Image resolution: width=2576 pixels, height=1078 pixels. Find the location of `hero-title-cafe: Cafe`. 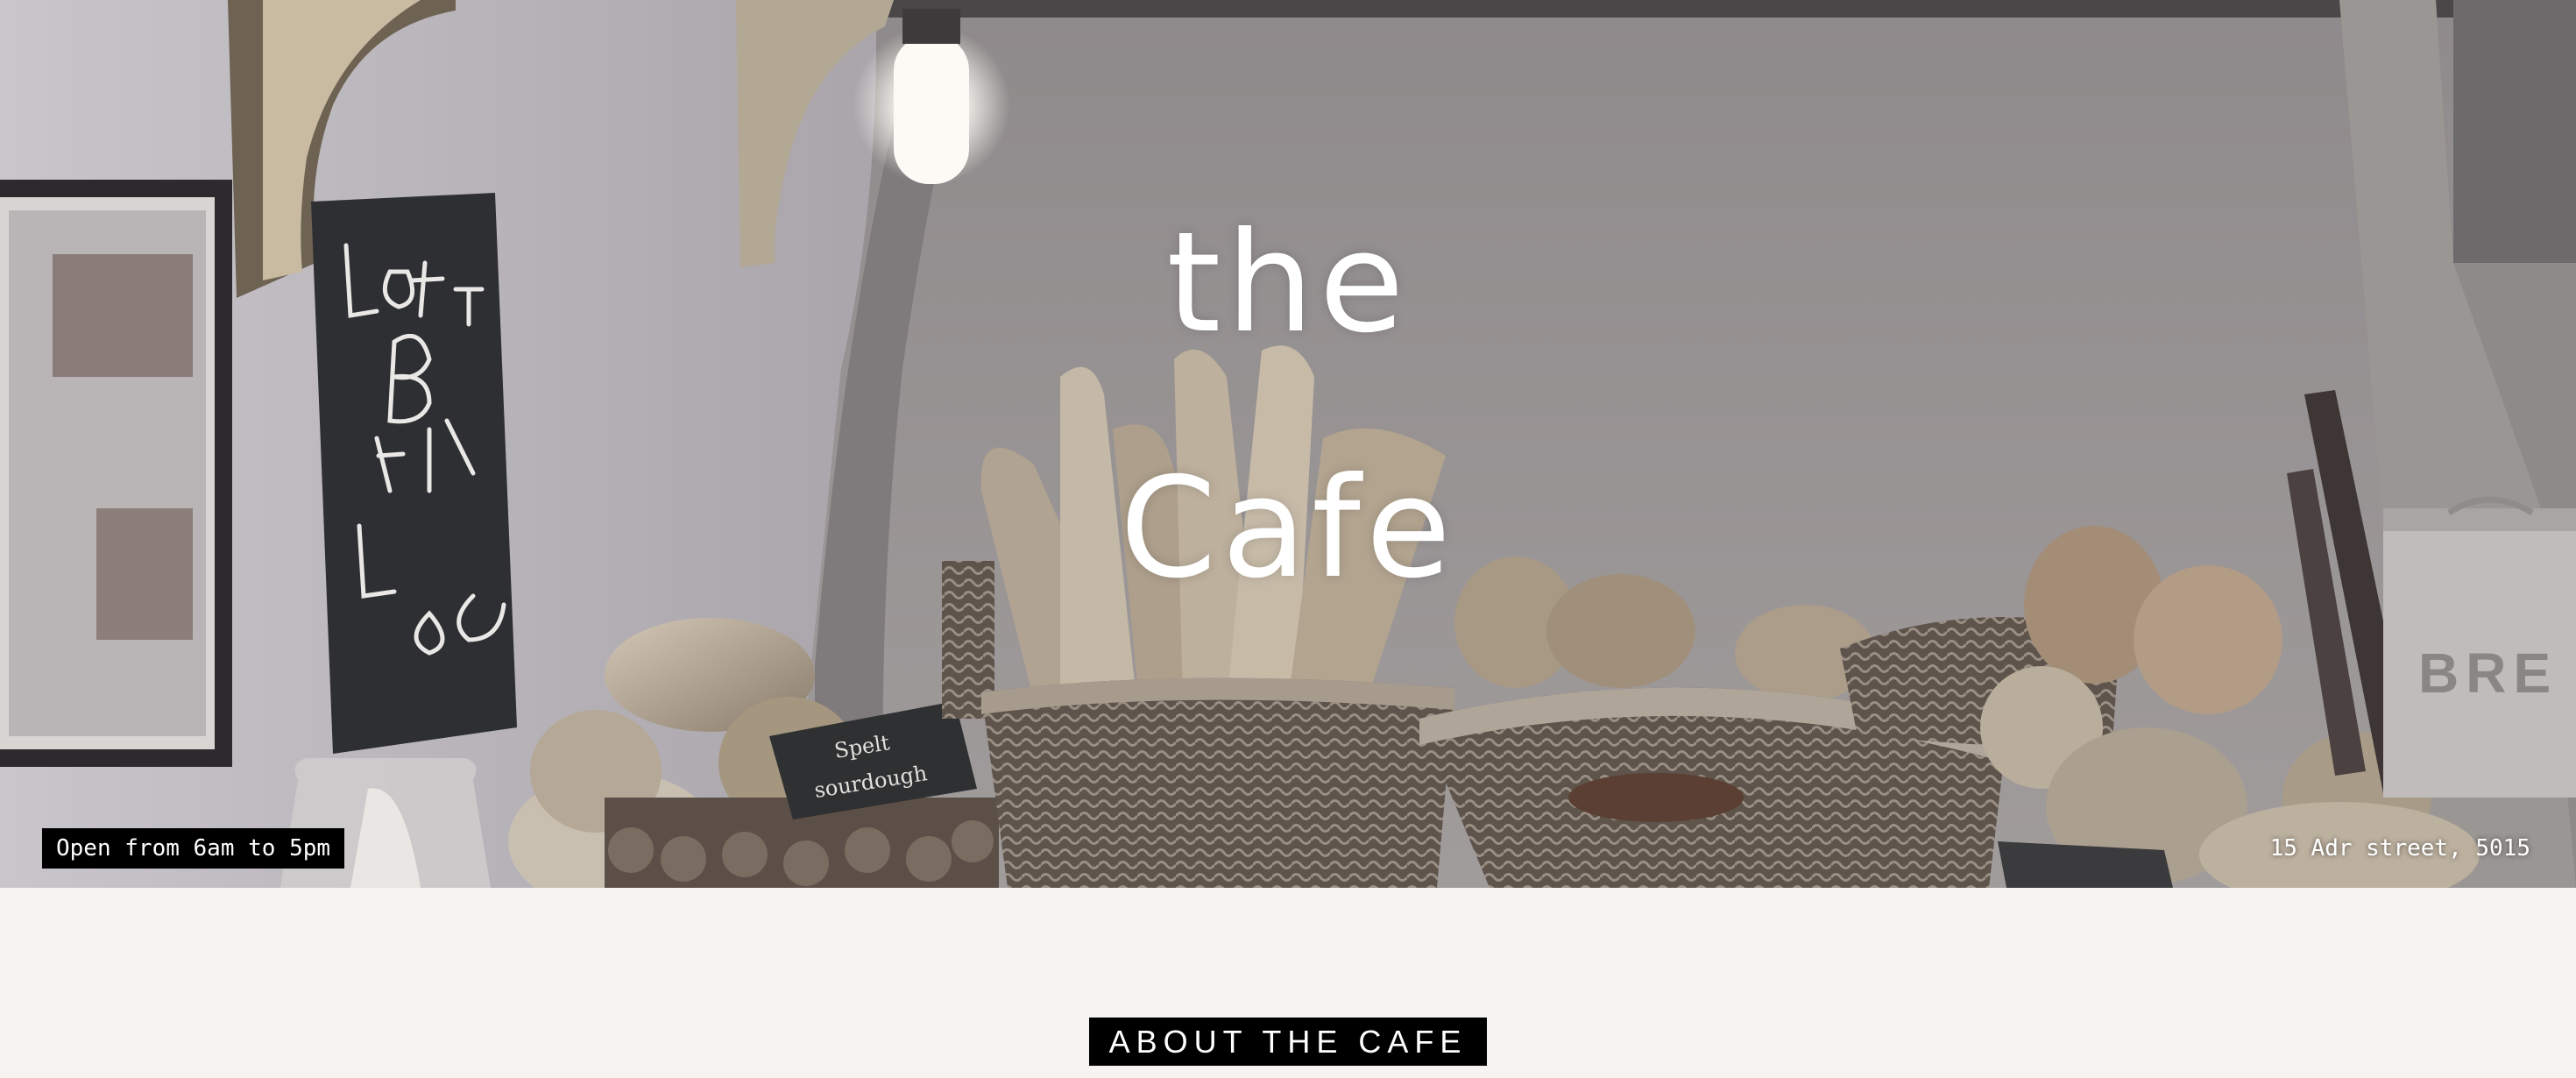

hero-title-cafe: Cafe is located at coordinates (1288, 529).